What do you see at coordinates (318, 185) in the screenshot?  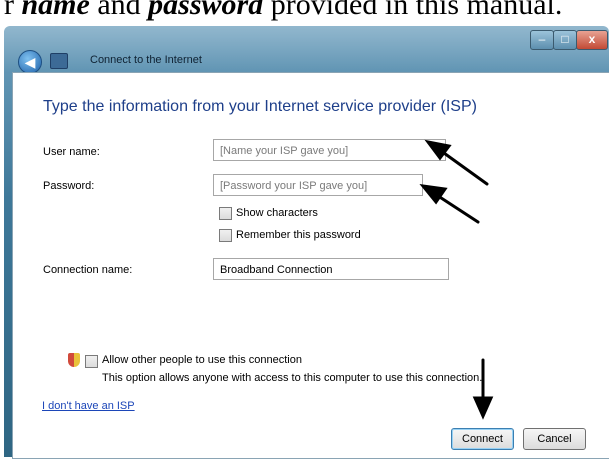 I see `password-input: [Password your ISP gave you]` at bounding box center [318, 185].